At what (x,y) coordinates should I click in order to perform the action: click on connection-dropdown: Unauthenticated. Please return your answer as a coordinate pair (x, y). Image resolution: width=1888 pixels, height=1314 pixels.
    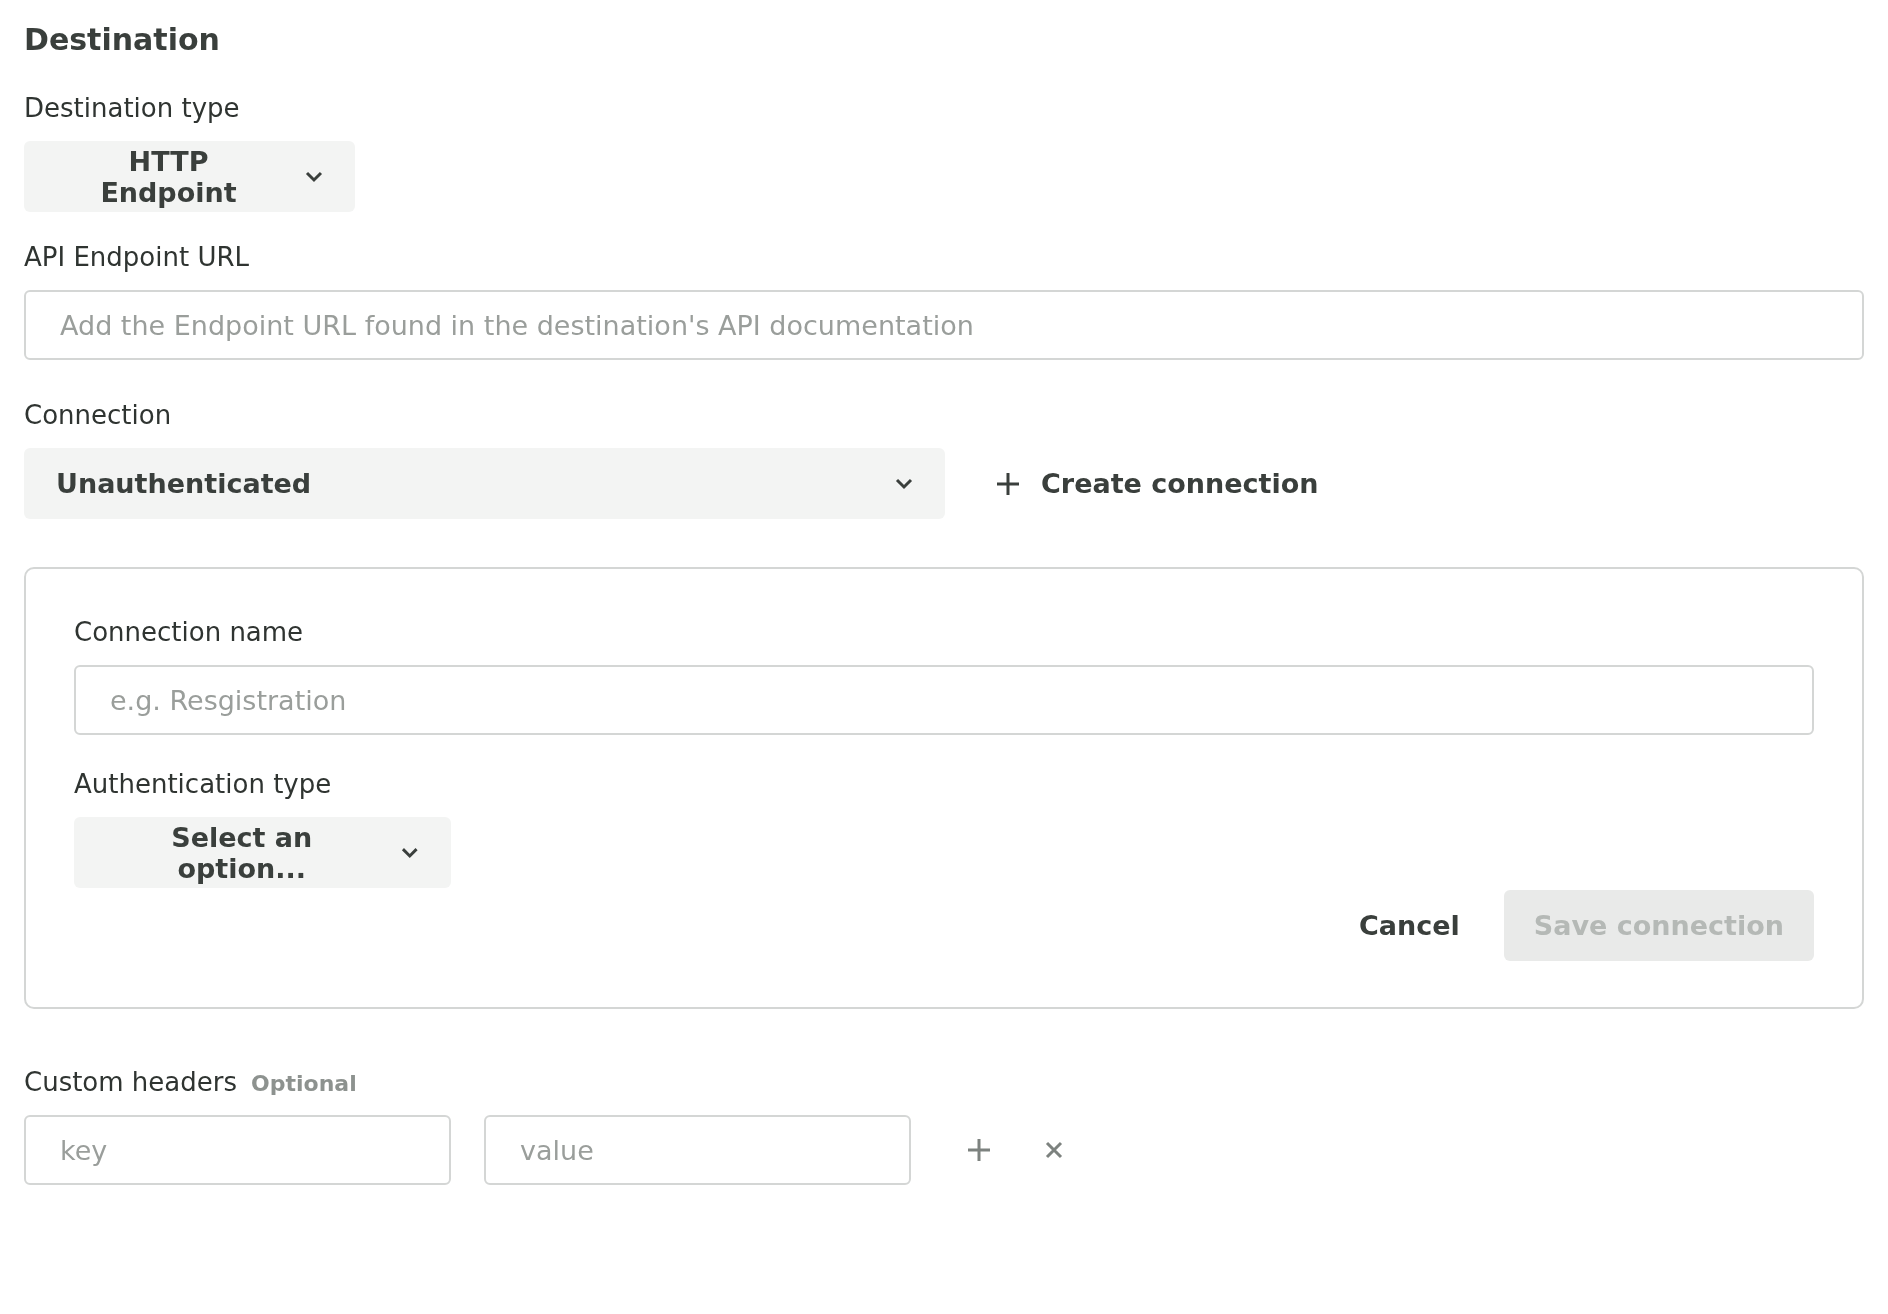
    Looking at the image, I should click on (484, 483).